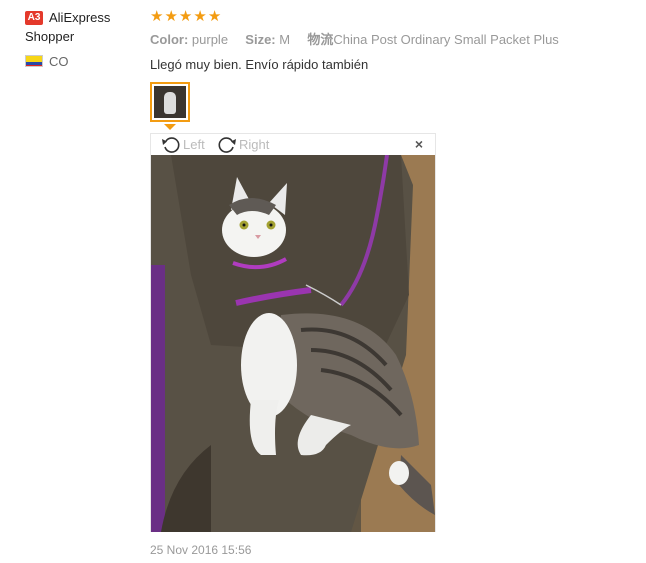 The image size is (646, 563). I want to click on close-icon: ×, so click(419, 144).